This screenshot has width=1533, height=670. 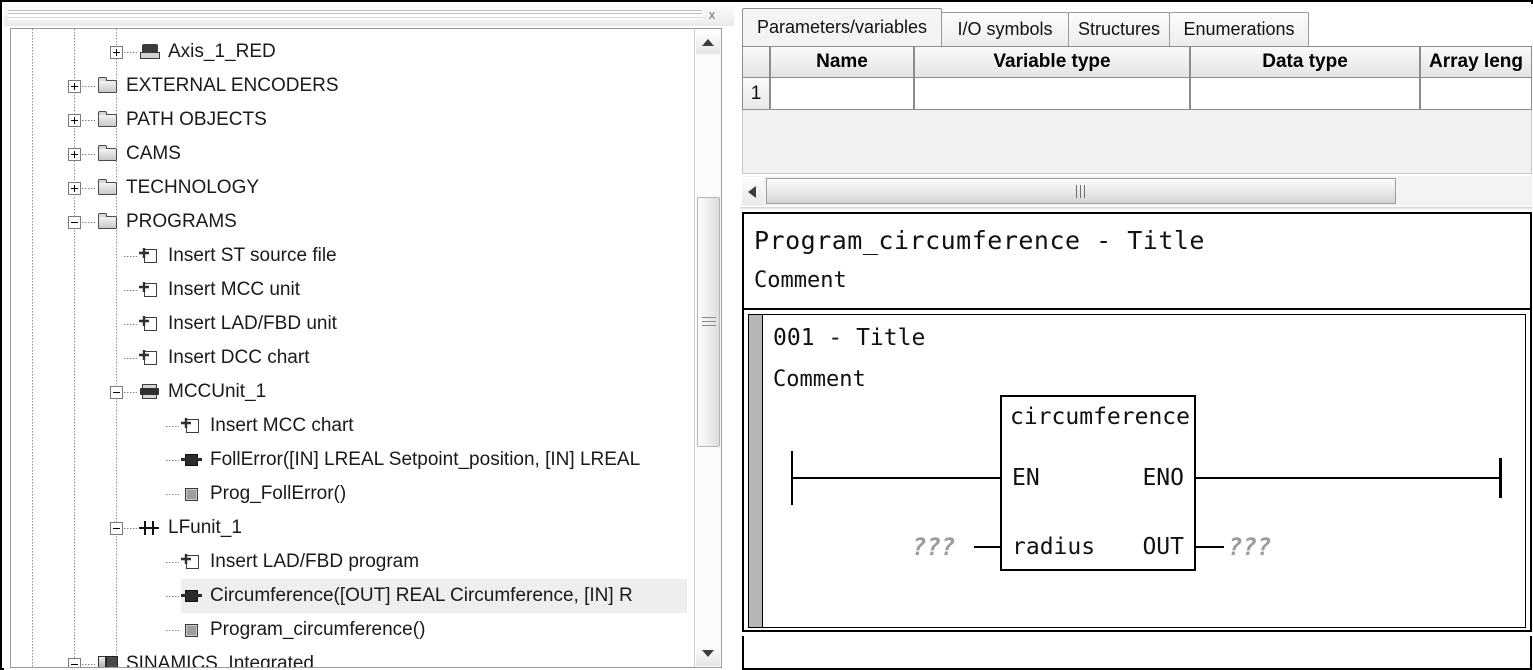 What do you see at coordinates (392, 657) in the screenshot?
I see `tree-item-sinamics-integrated: SINAMICS_Integrated` at bounding box center [392, 657].